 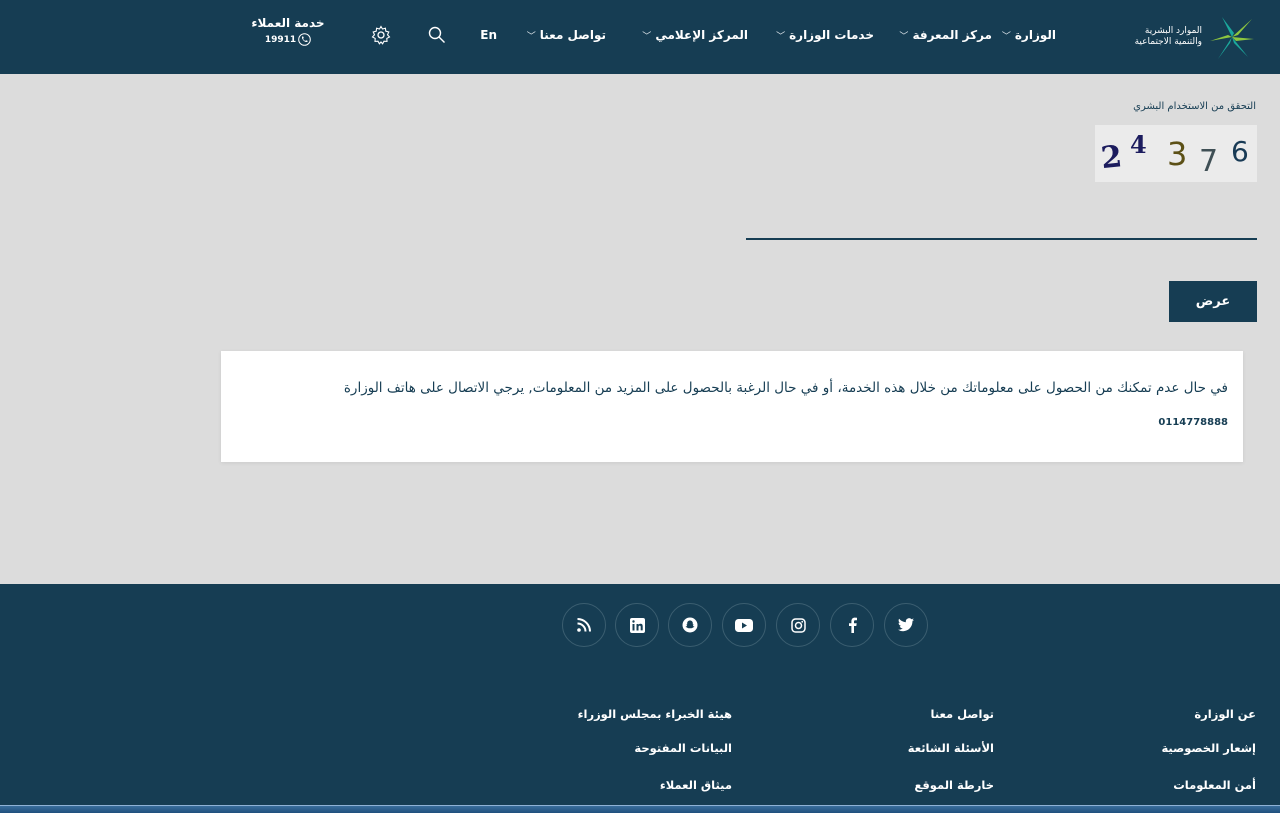 I want to click on os-taskbar, so click(x=640, y=809).